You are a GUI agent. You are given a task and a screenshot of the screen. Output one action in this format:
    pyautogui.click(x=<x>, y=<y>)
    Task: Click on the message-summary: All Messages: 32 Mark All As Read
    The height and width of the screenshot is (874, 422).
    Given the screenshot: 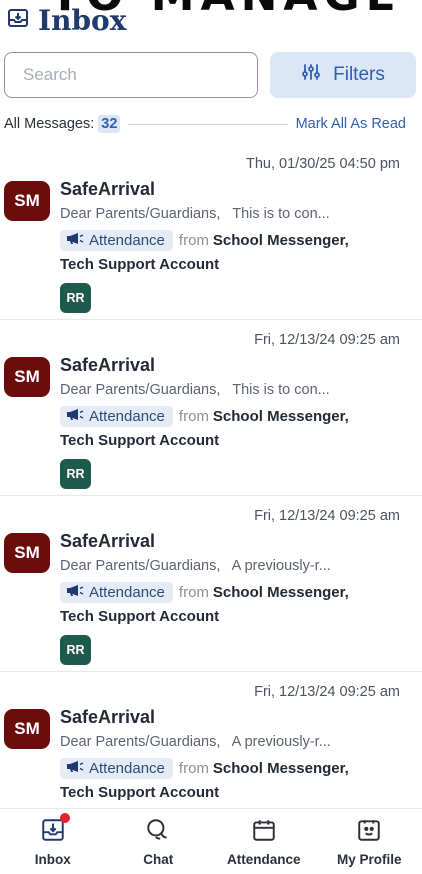 What is the action you would take?
    pyautogui.click(x=210, y=124)
    